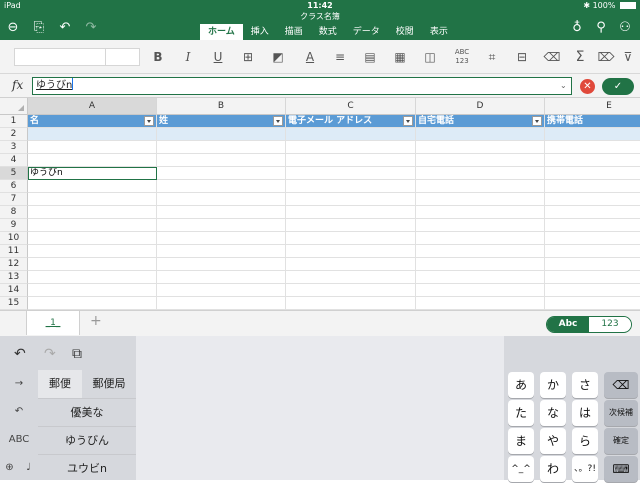  Describe the element at coordinates (9, 468) in the screenshot. I see `globe-icon: ⊕` at that location.